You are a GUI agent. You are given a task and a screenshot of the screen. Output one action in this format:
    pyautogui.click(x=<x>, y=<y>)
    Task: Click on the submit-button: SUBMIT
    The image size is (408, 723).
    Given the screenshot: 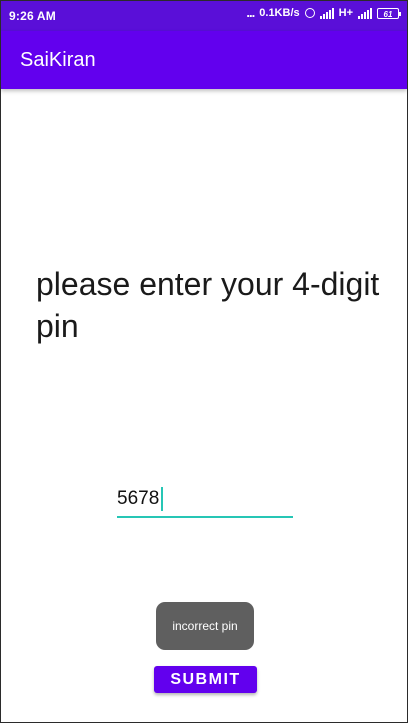 What is the action you would take?
    pyautogui.click(x=205, y=679)
    